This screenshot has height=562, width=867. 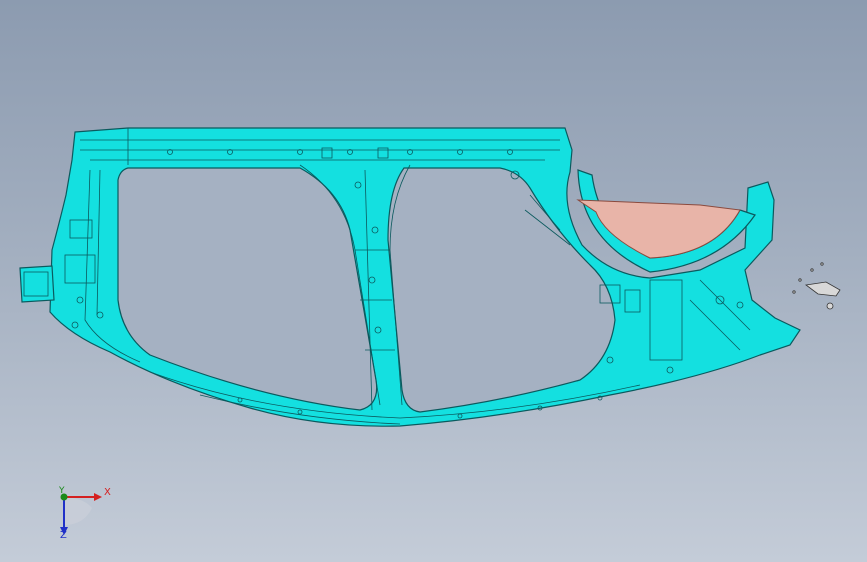 I want to click on x-axis-label: X, so click(x=107, y=492).